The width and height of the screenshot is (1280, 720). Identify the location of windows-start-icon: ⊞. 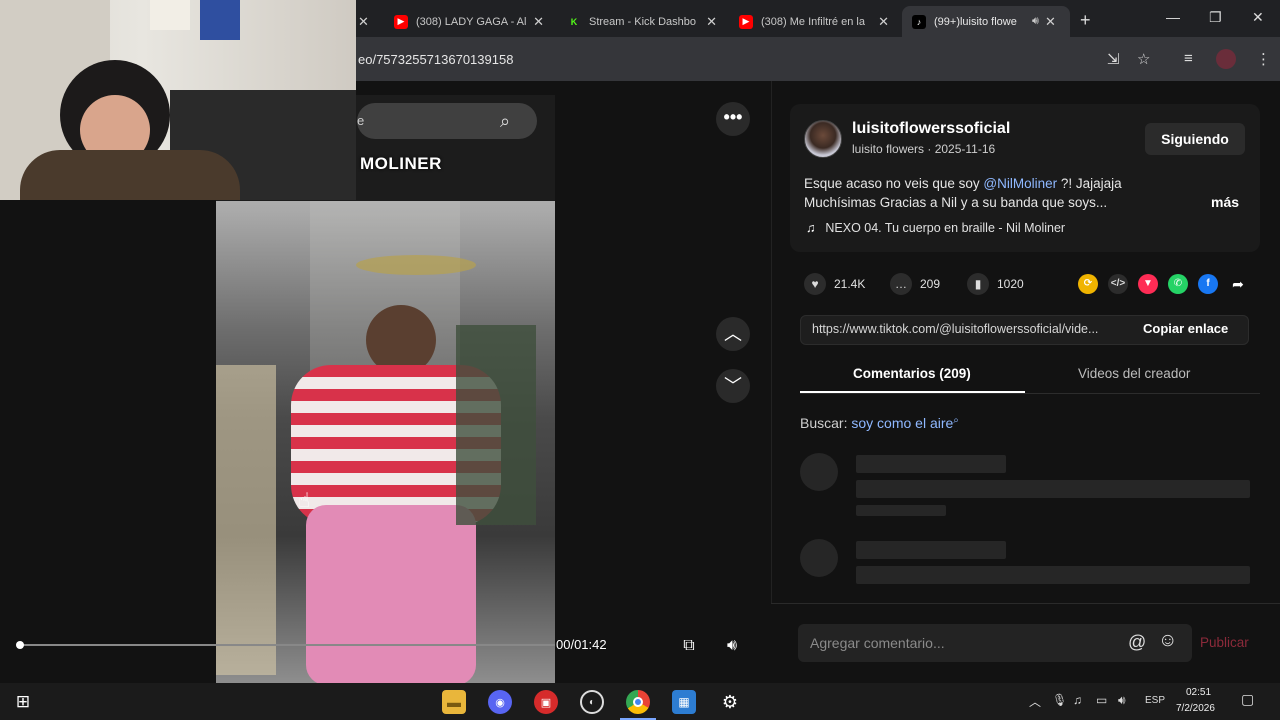
(23, 702).